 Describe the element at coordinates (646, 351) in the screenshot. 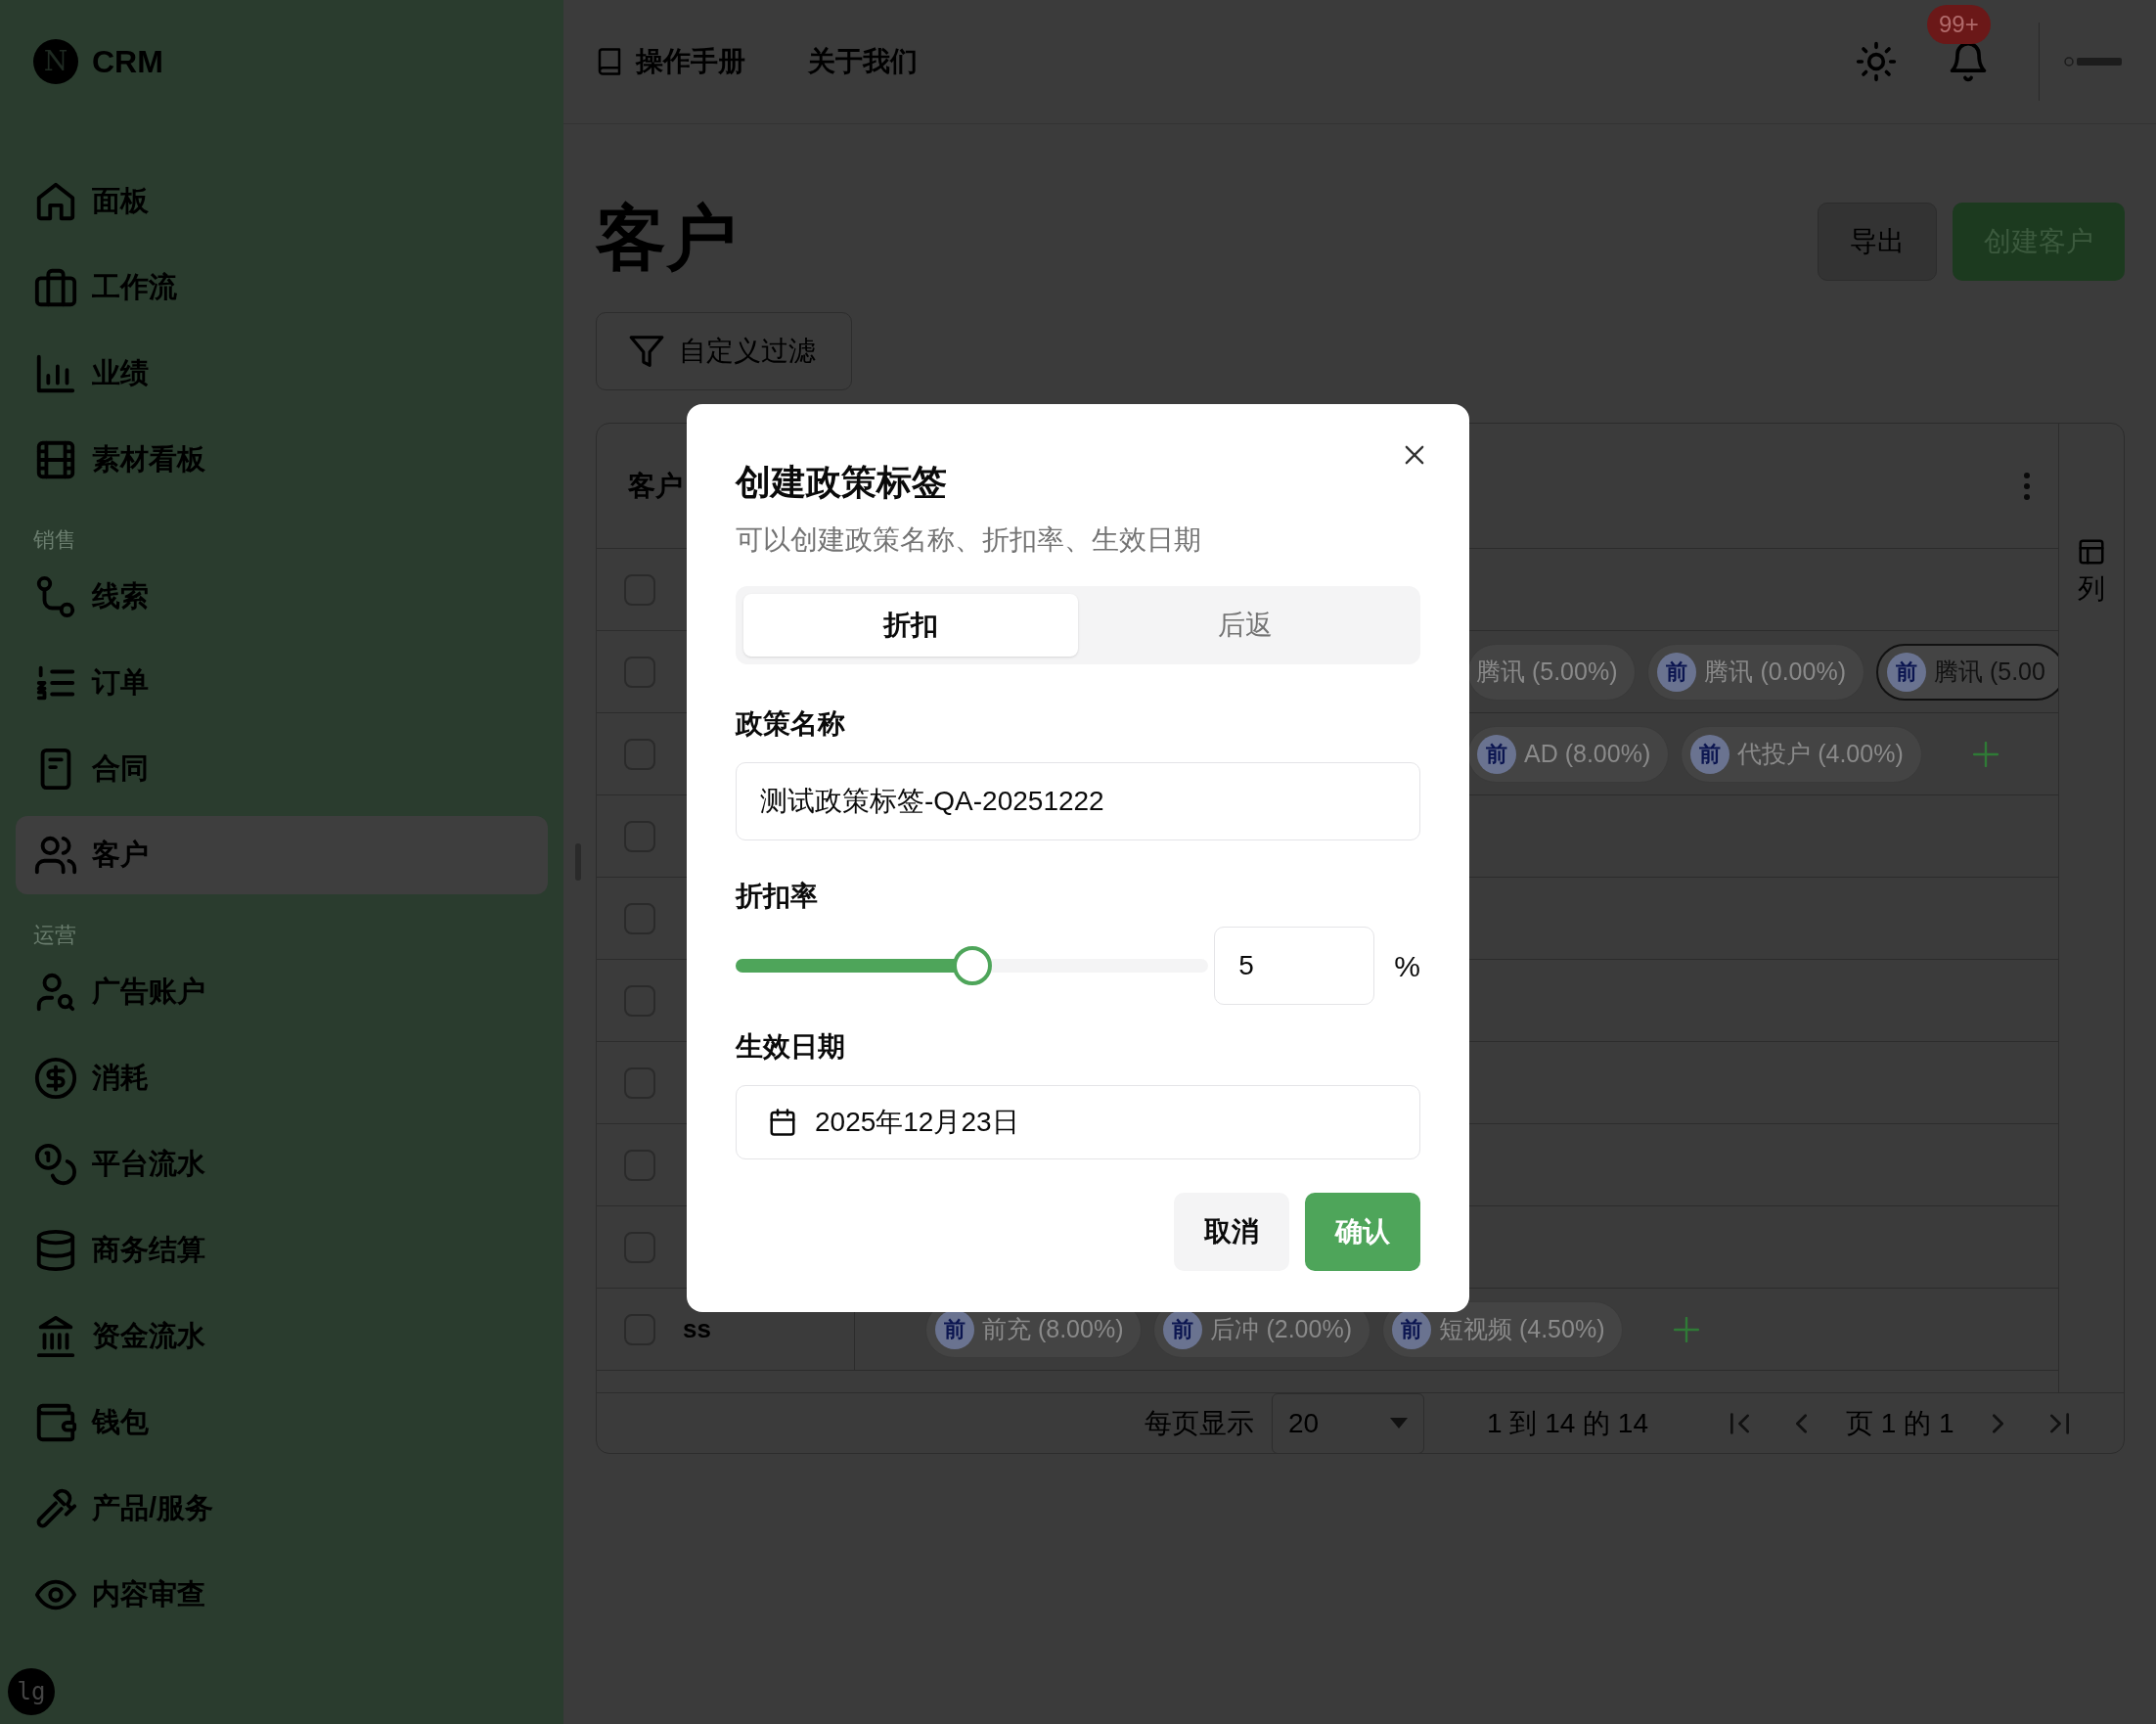

I see `filter-icon` at that location.